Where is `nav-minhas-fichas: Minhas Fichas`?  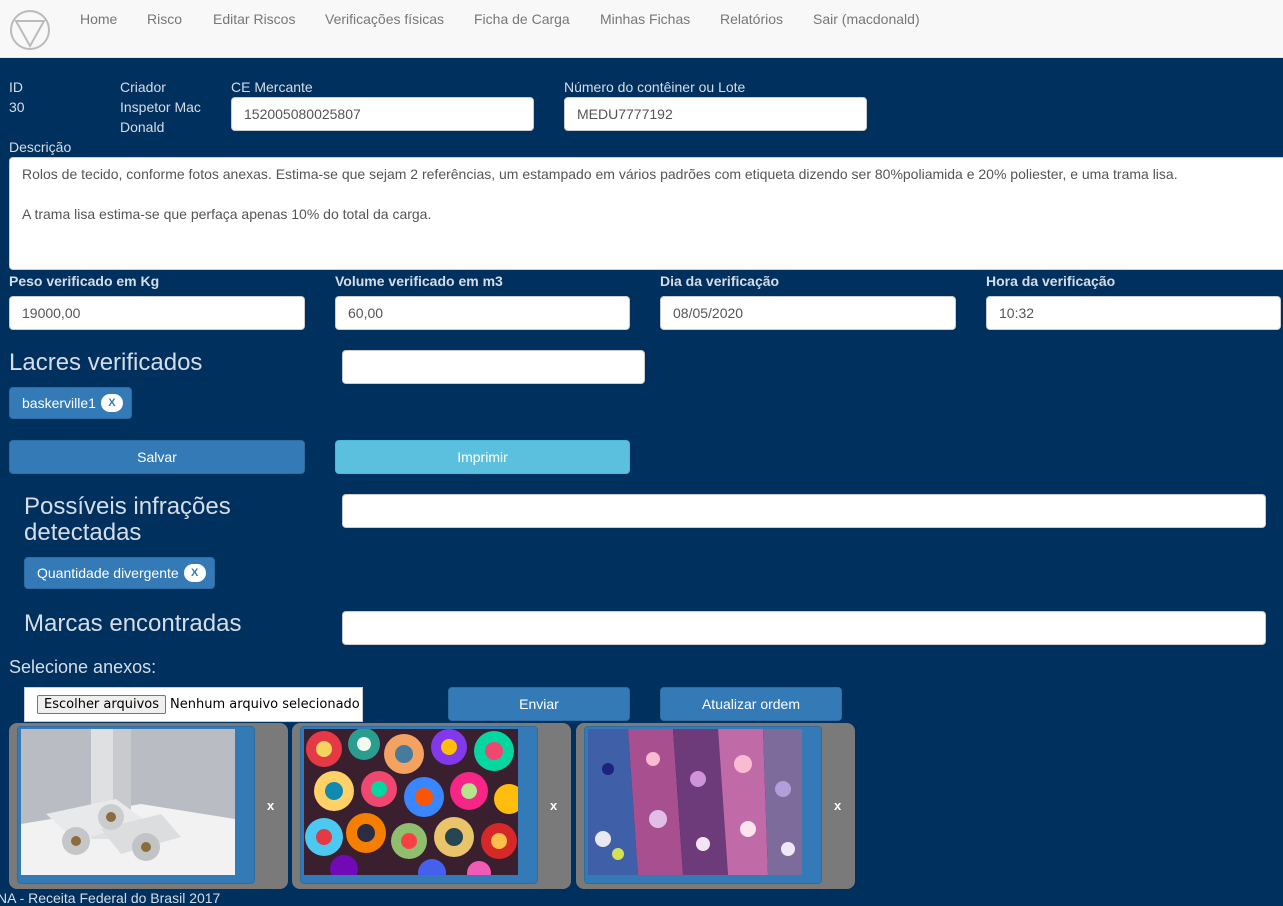 nav-minhas-fichas: Minhas Fichas is located at coordinates (645, 19).